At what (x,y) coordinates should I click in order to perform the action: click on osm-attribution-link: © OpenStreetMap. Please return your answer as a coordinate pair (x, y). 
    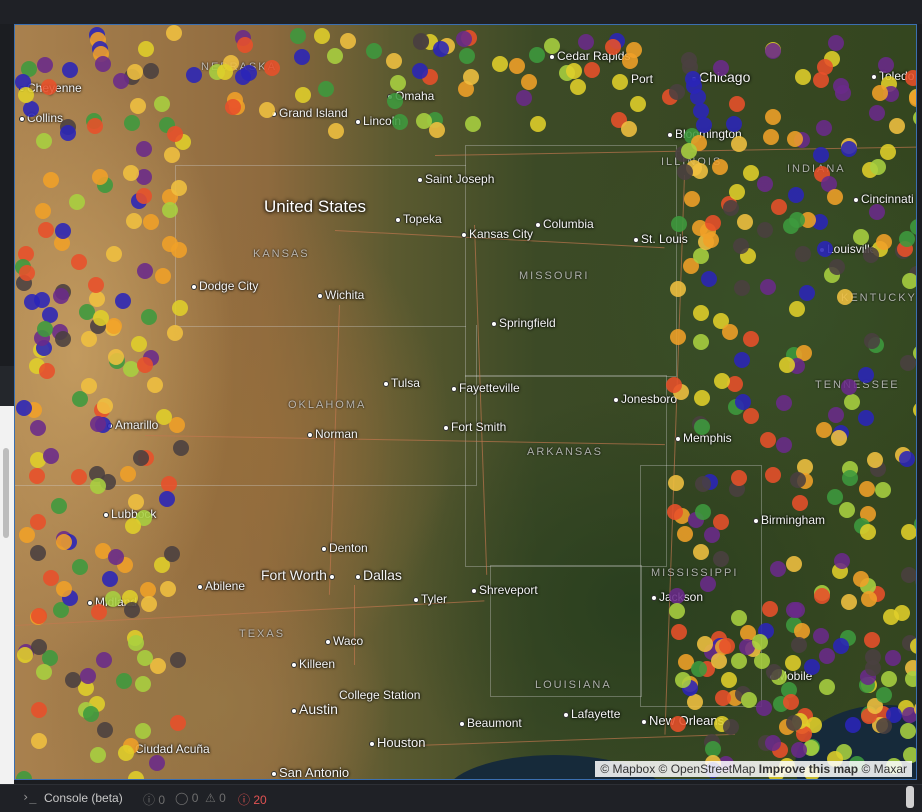
    Looking at the image, I should click on (707, 769).